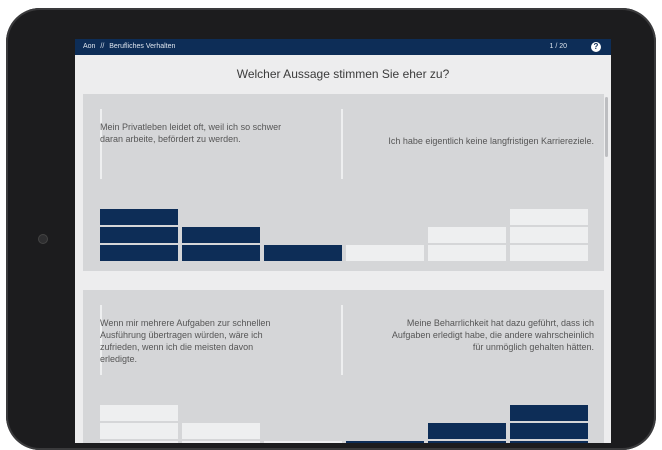  Describe the element at coordinates (142, 46) in the screenshot. I see `breadcrumb-section: Berufliches Verhalten` at that location.